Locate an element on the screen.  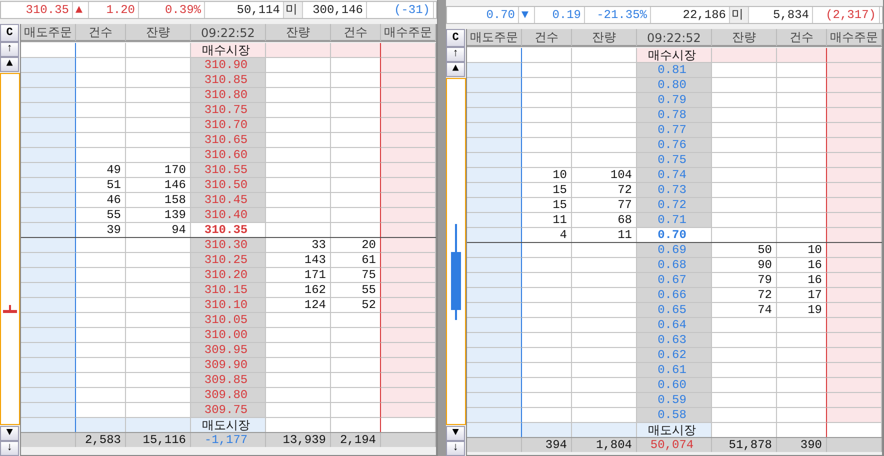
table-cell: 77 is located at coordinates (604, 205).